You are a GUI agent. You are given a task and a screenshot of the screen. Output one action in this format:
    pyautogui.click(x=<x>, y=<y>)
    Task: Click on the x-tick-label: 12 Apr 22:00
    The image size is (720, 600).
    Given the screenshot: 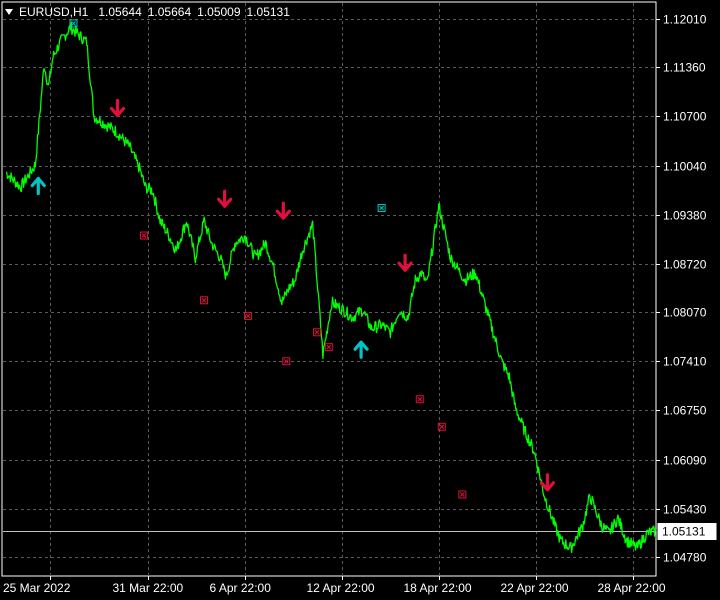 What is the action you would take?
    pyautogui.click(x=341, y=588)
    